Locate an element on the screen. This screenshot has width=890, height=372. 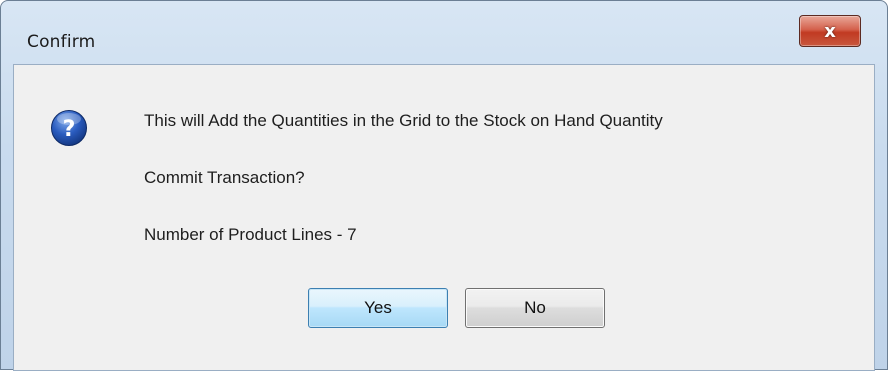
title-bar: Confirm x is located at coordinates (444, 26).